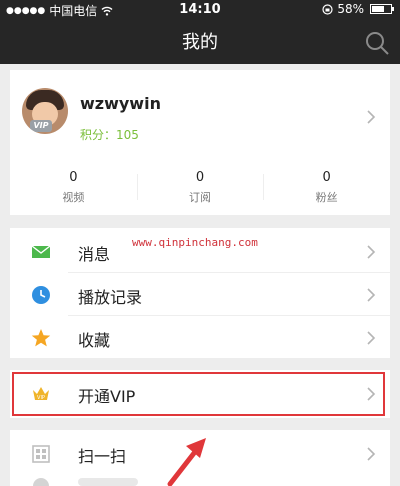 The image size is (400, 486). Describe the element at coordinates (200, 197) in the screenshot. I see `stat-label: 订阅` at that location.